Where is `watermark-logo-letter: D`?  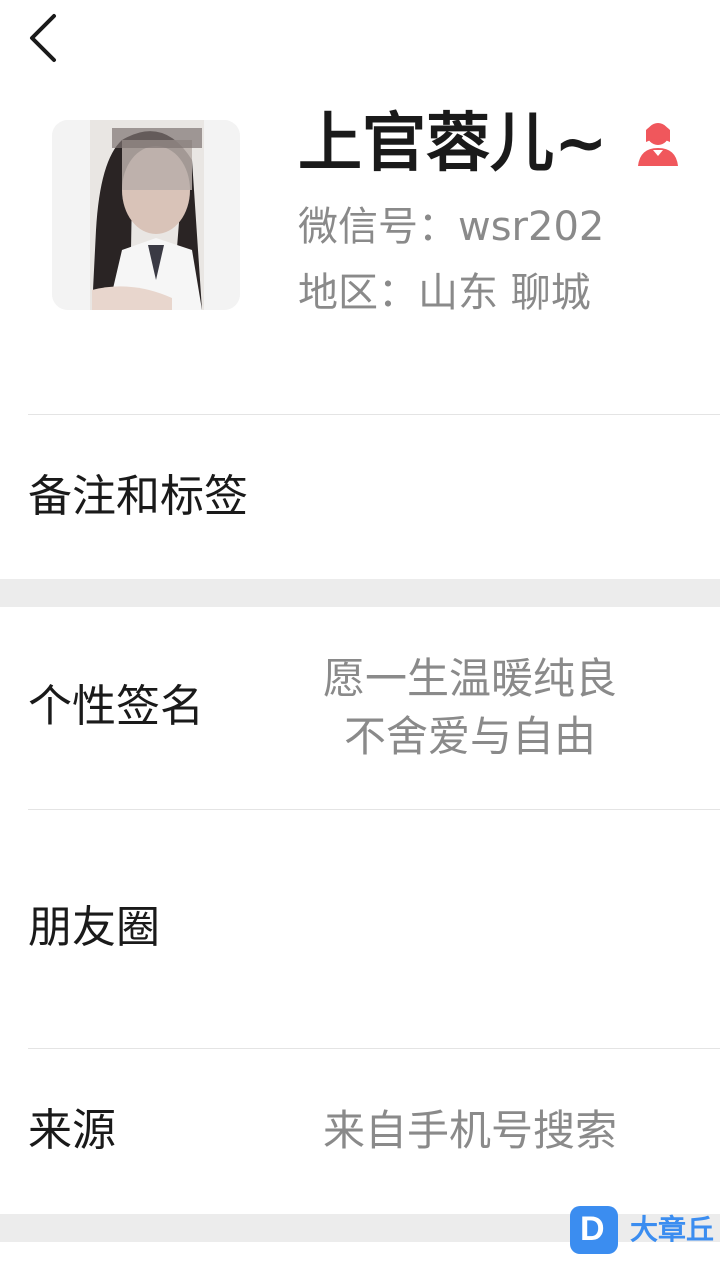
watermark-logo-letter: D is located at coordinates (592, 1229).